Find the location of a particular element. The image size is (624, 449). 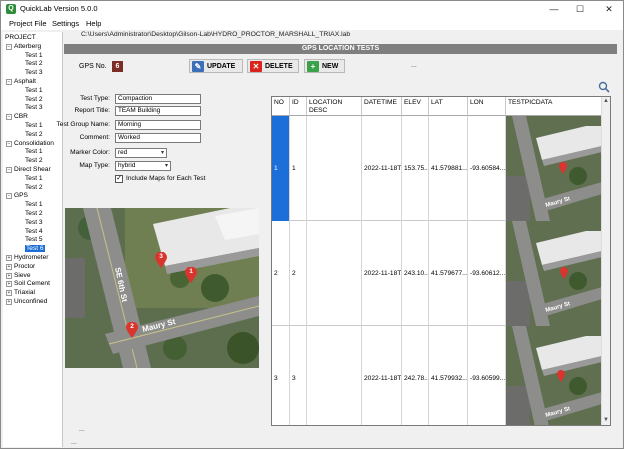

tree-item-gps-6: Test 6 is located at coordinates (35, 248).